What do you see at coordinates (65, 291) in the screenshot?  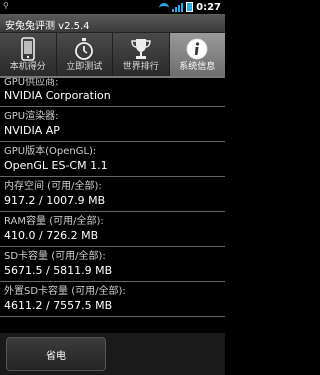 I see `info-label: 外置SD卡容量 (可用/全部):` at bounding box center [65, 291].